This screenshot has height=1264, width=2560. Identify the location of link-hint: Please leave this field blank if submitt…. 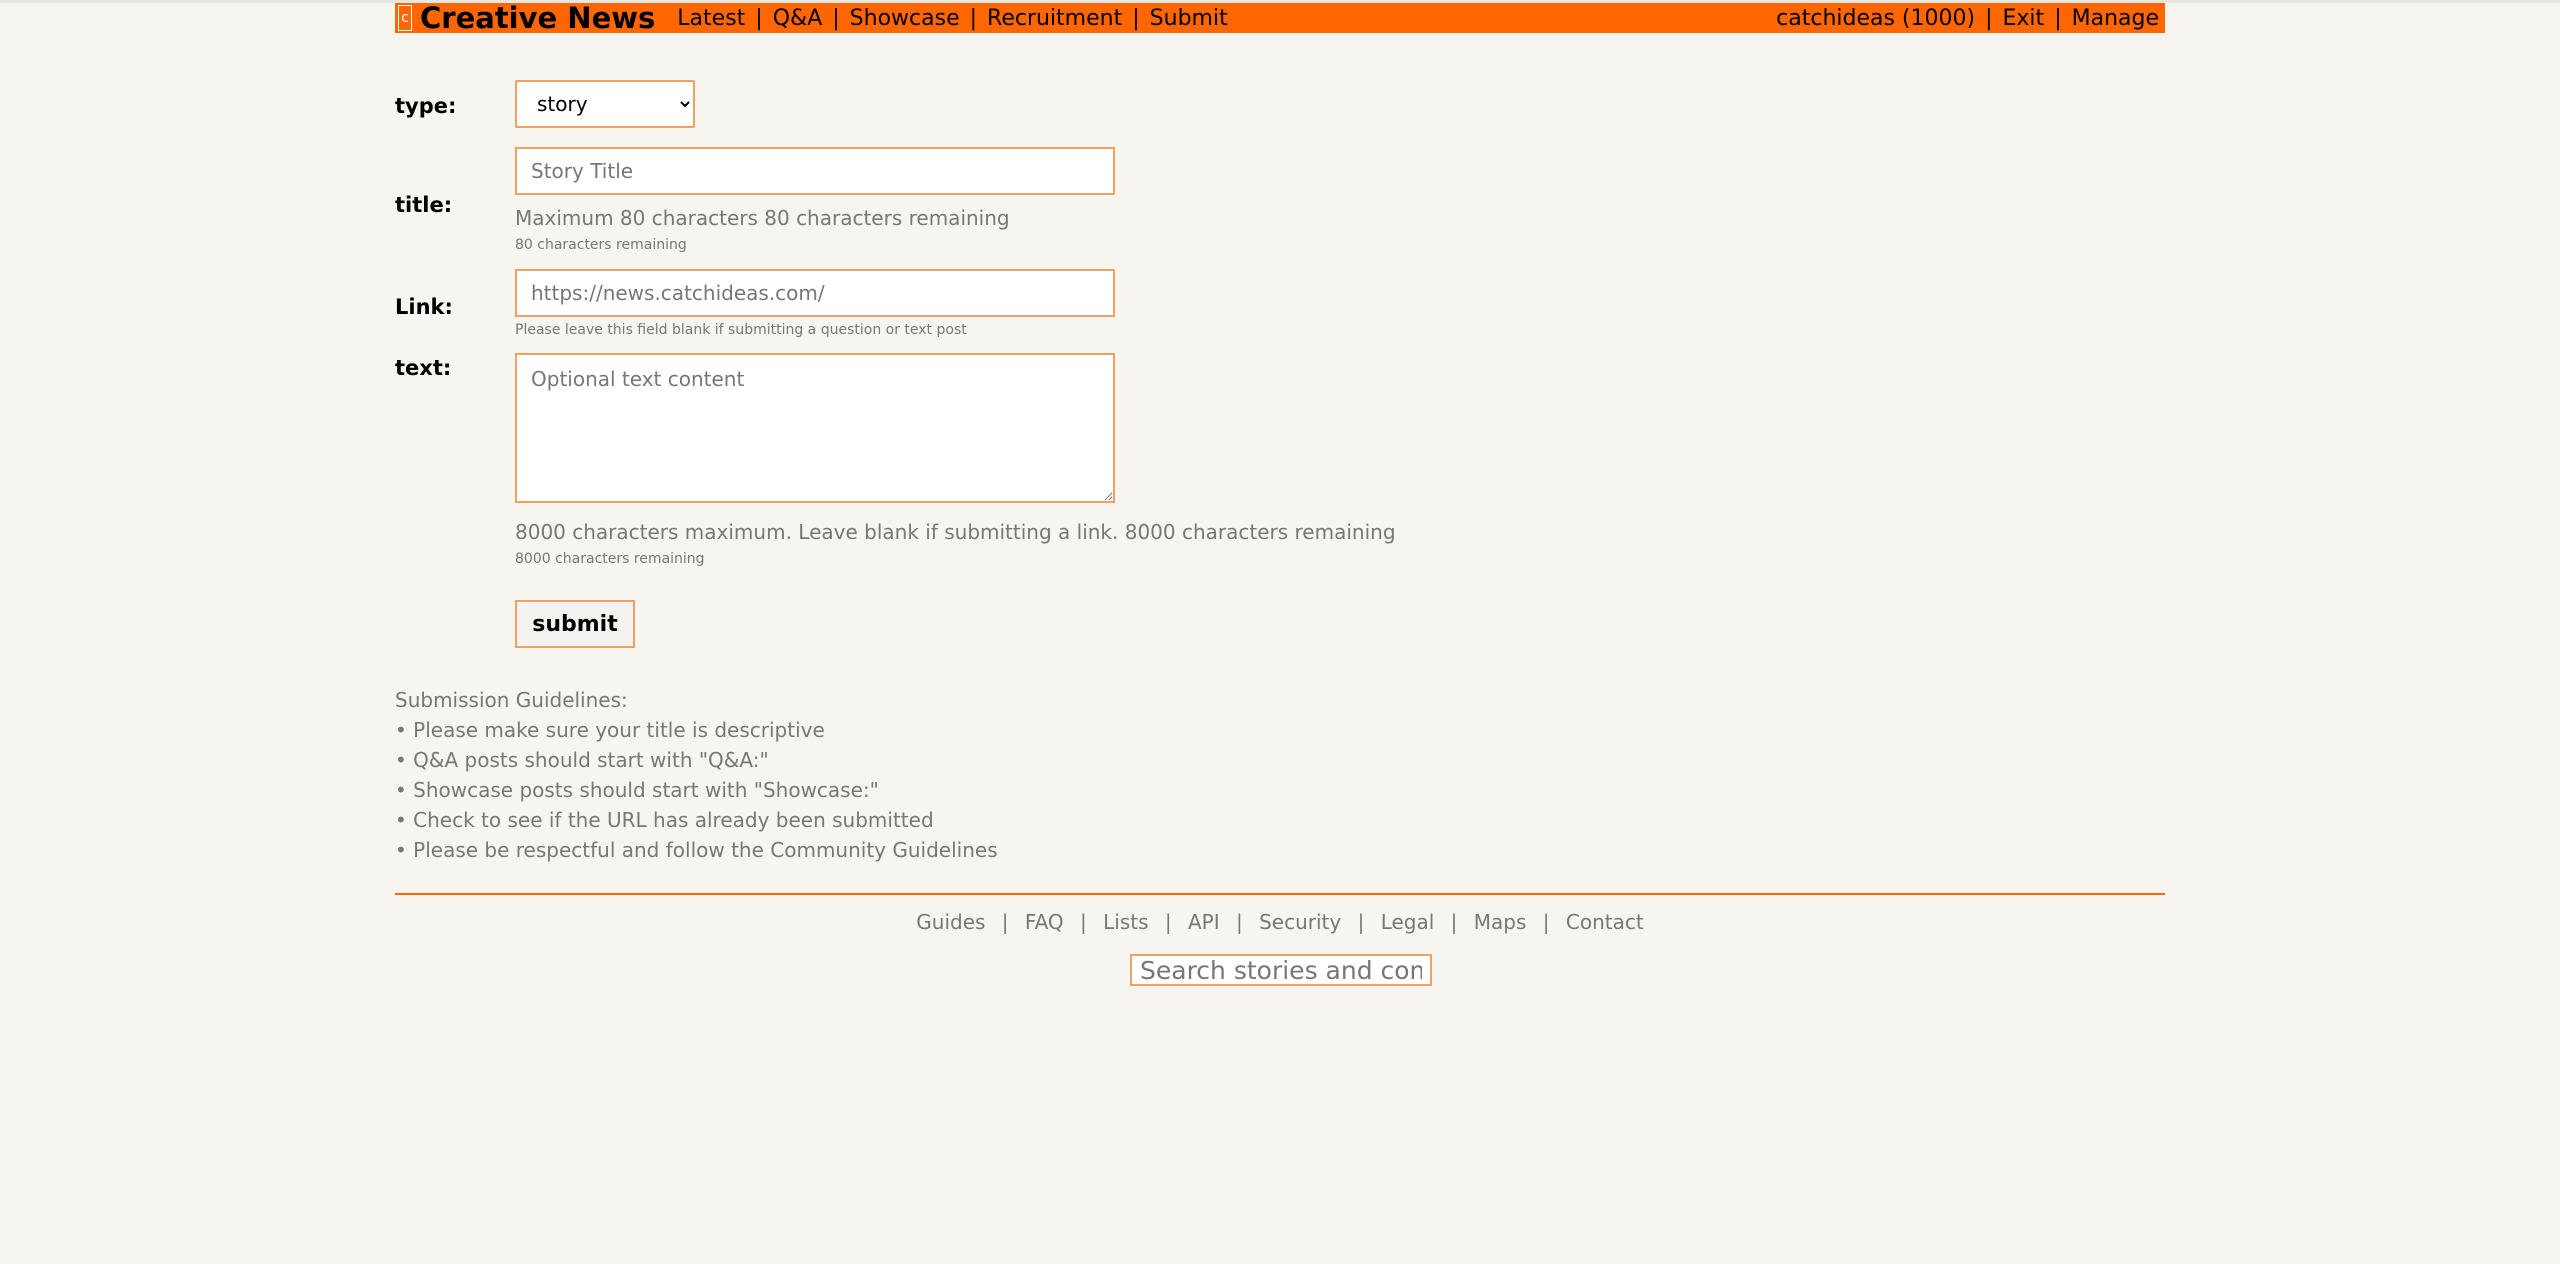
(741, 330).